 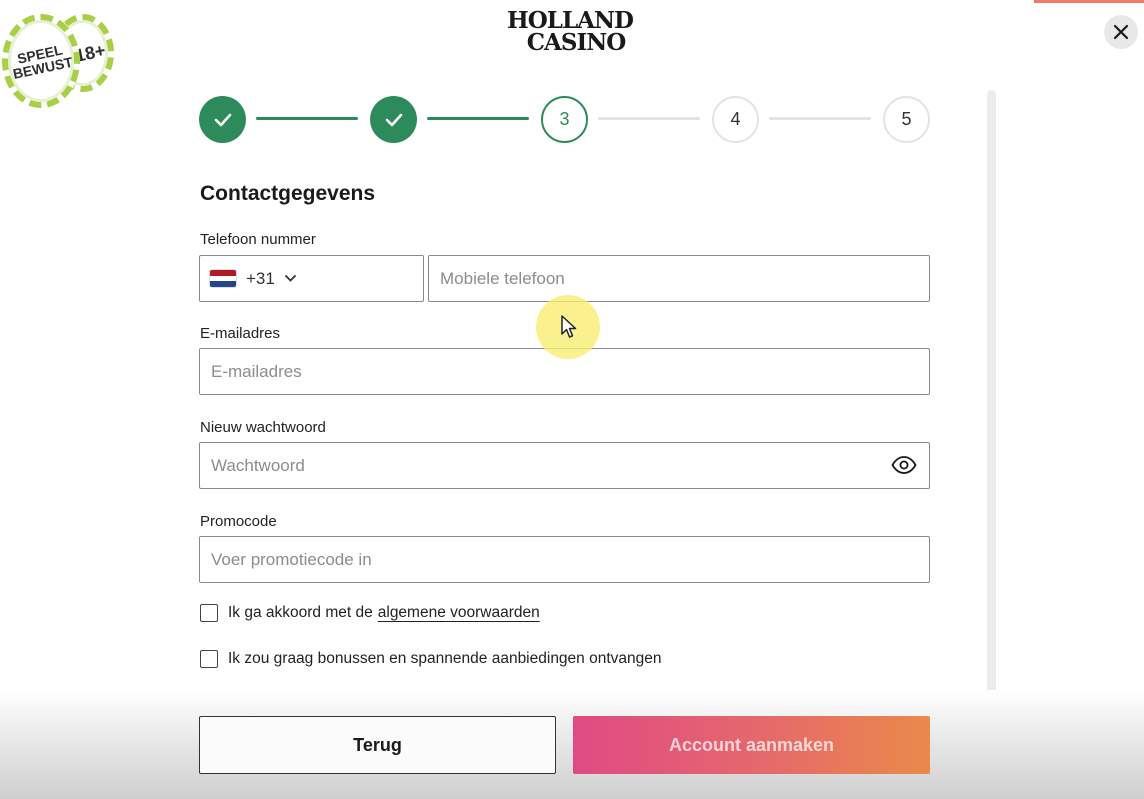 What do you see at coordinates (258, 239) in the screenshot?
I see `phone-label: Telefoon nummer` at bounding box center [258, 239].